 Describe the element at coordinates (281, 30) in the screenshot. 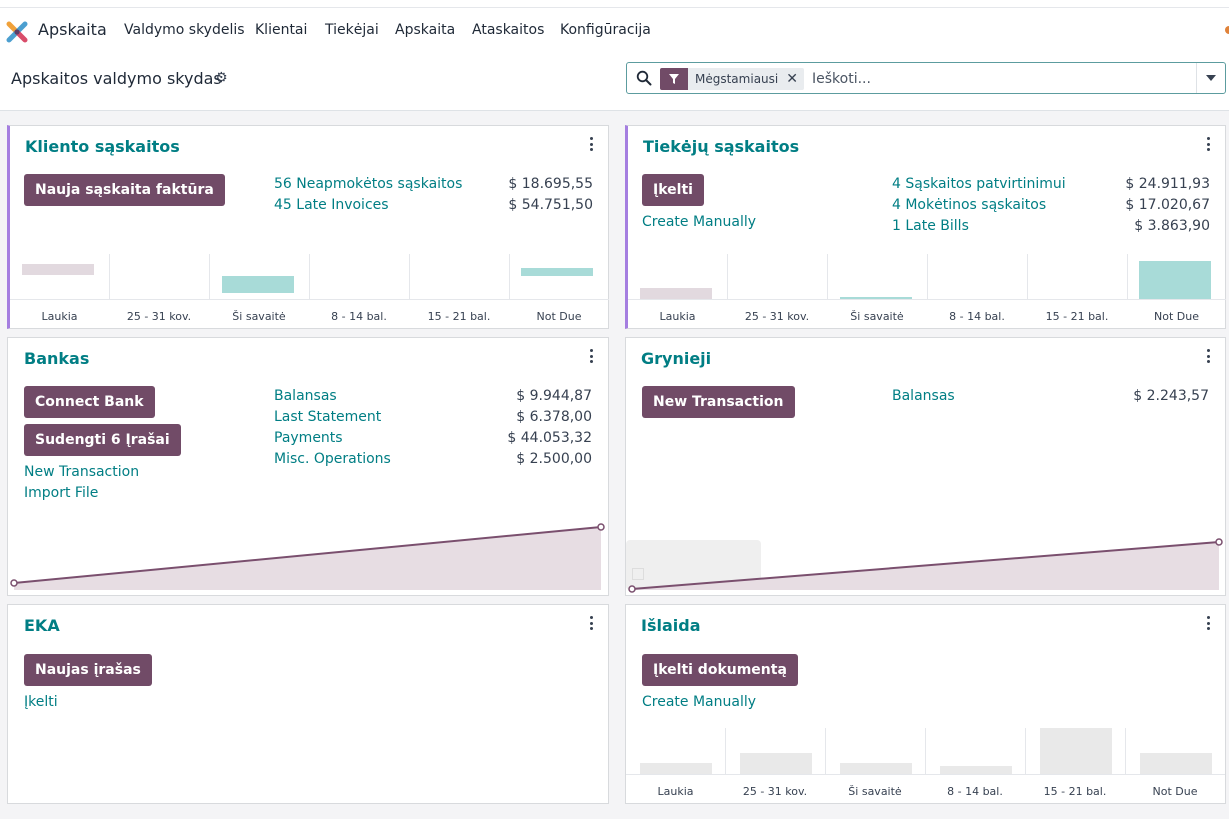

I see `nav-customers: Klientai` at that location.